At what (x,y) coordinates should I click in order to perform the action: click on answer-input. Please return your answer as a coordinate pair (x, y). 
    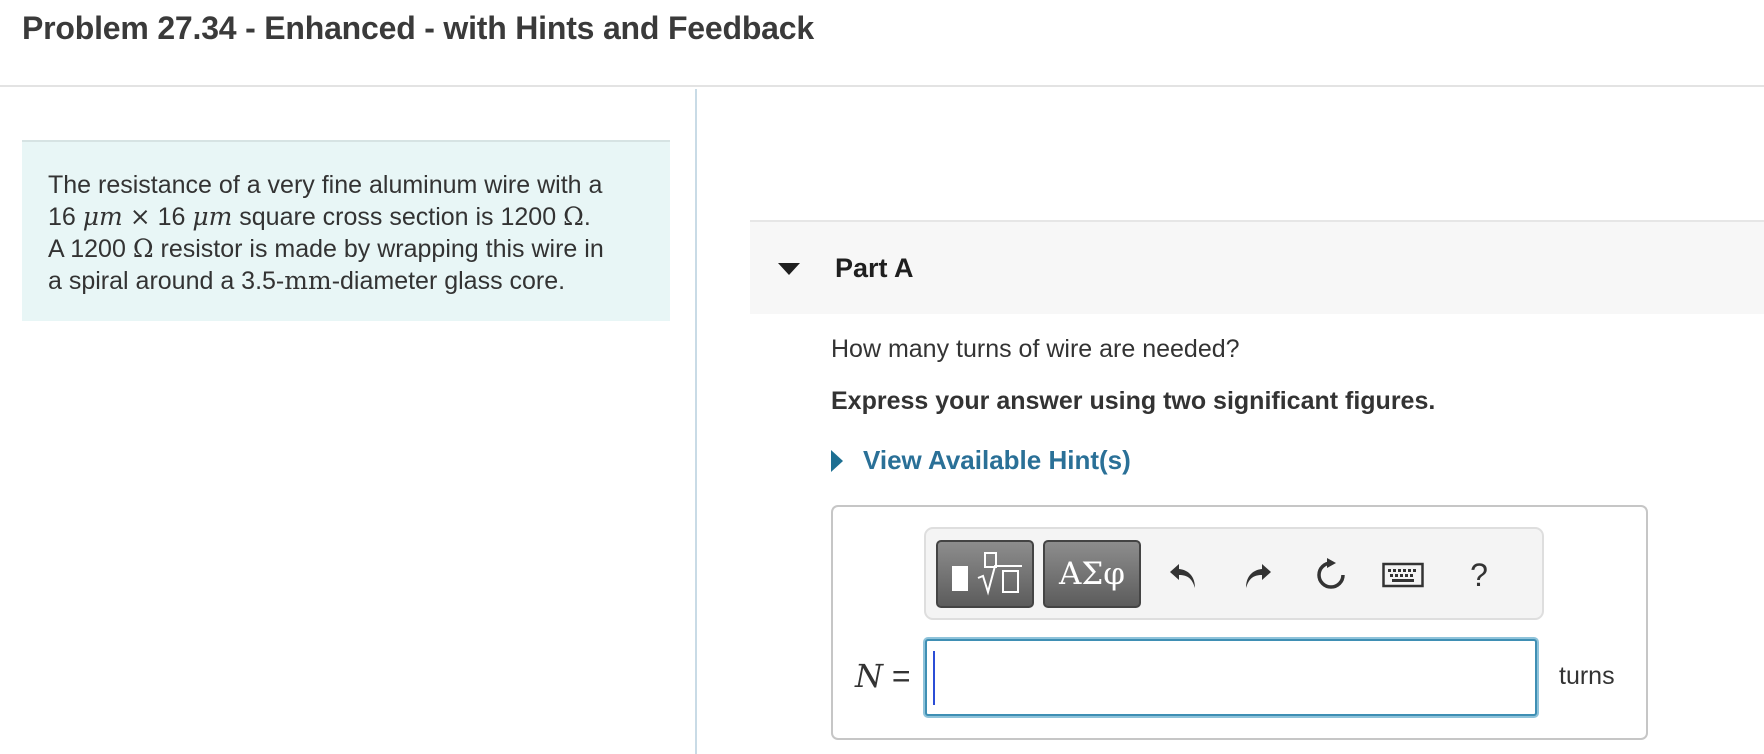
    Looking at the image, I should click on (1231, 677).